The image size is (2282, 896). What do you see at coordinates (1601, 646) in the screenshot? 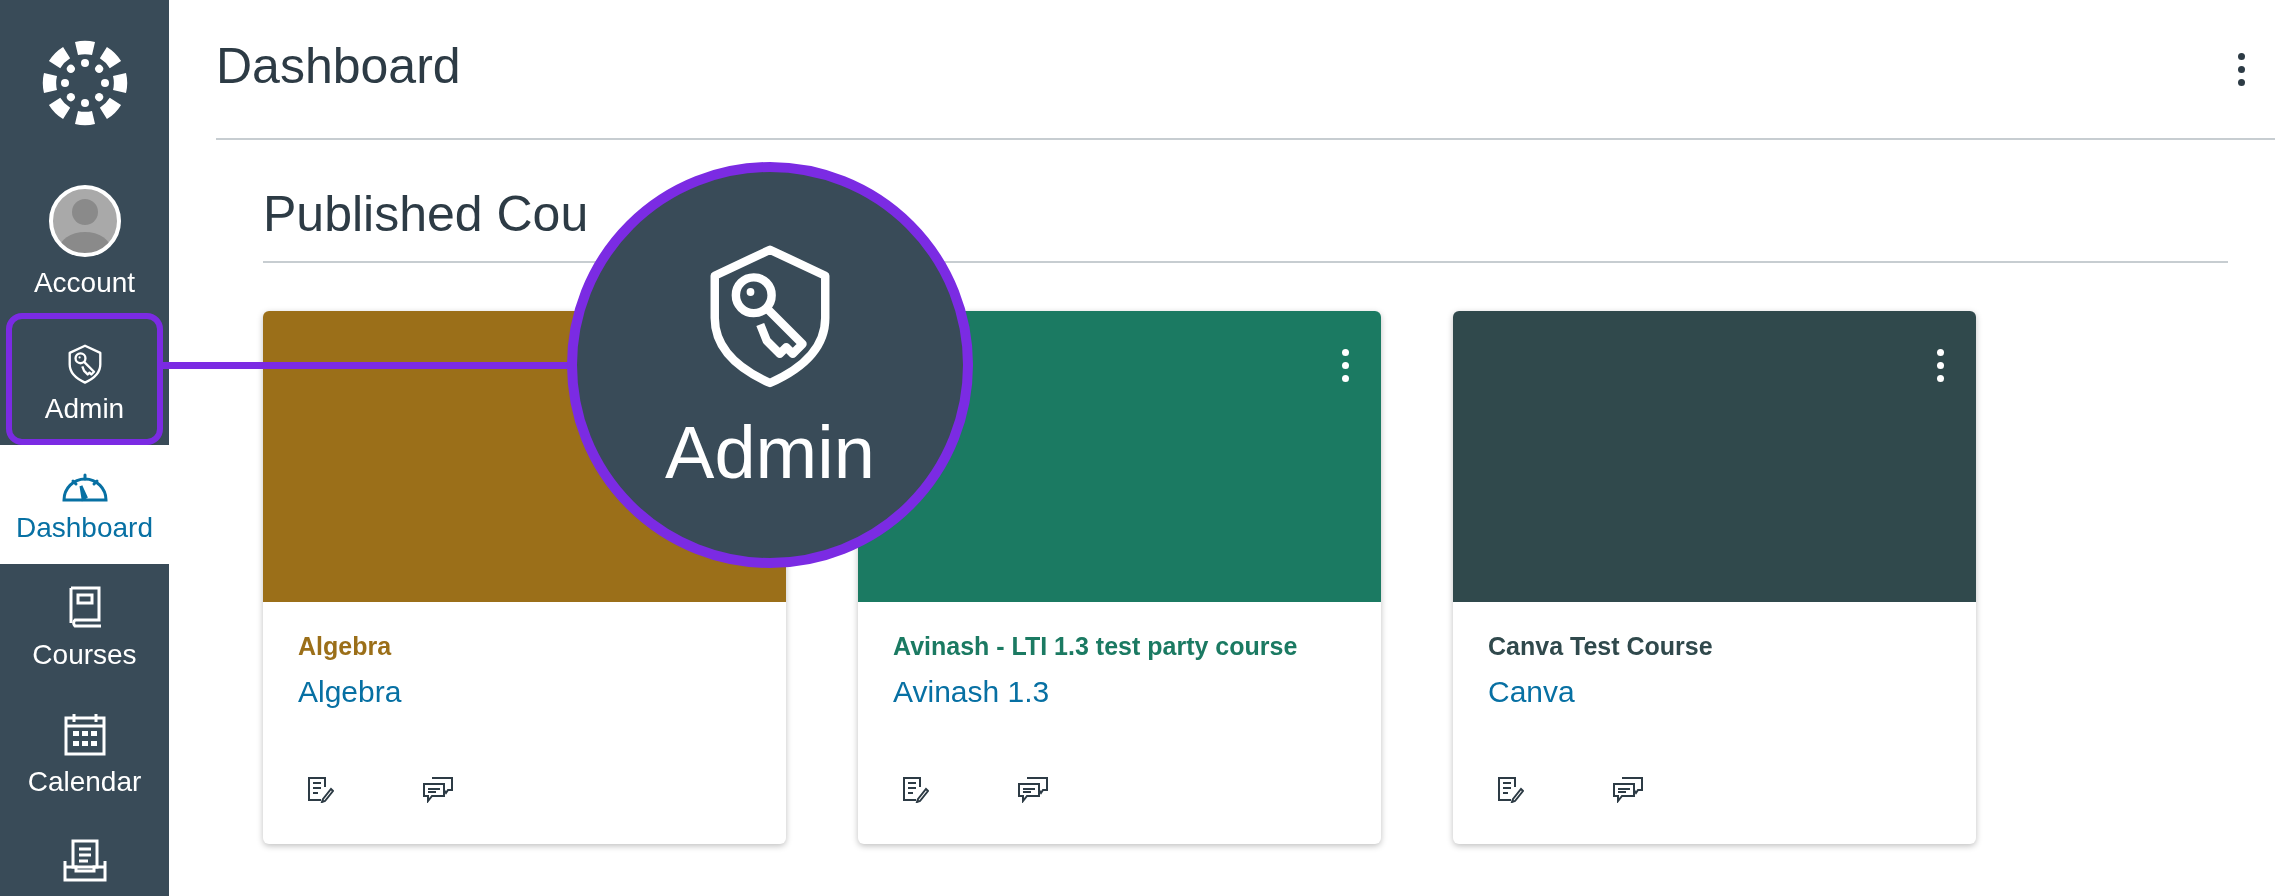
I see `course-code: Canva Test Course` at bounding box center [1601, 646].